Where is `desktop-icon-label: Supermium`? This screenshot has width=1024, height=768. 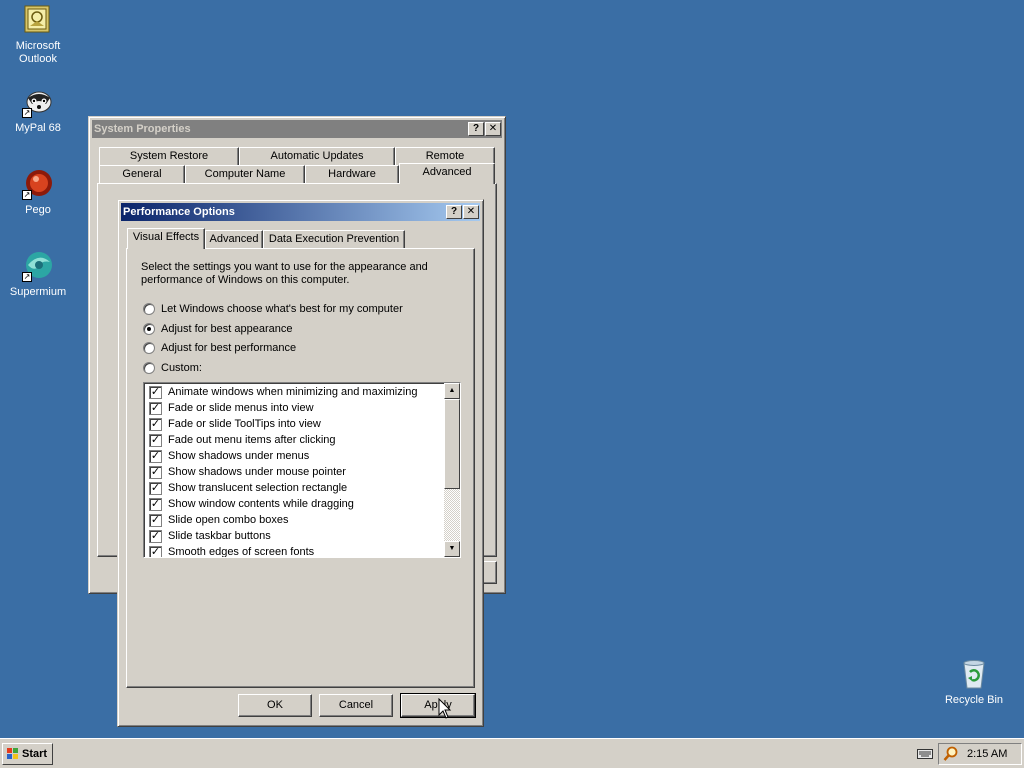
desktop-icon-label: Supermium is located at coordinates (38, 292).